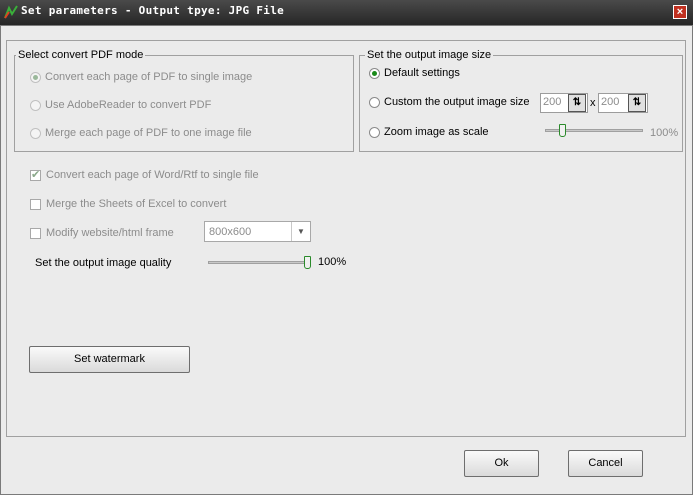 This screenshot has height=495, width=693. I want to click on checkbox-word-rtf: ✔, so click(35, 175).